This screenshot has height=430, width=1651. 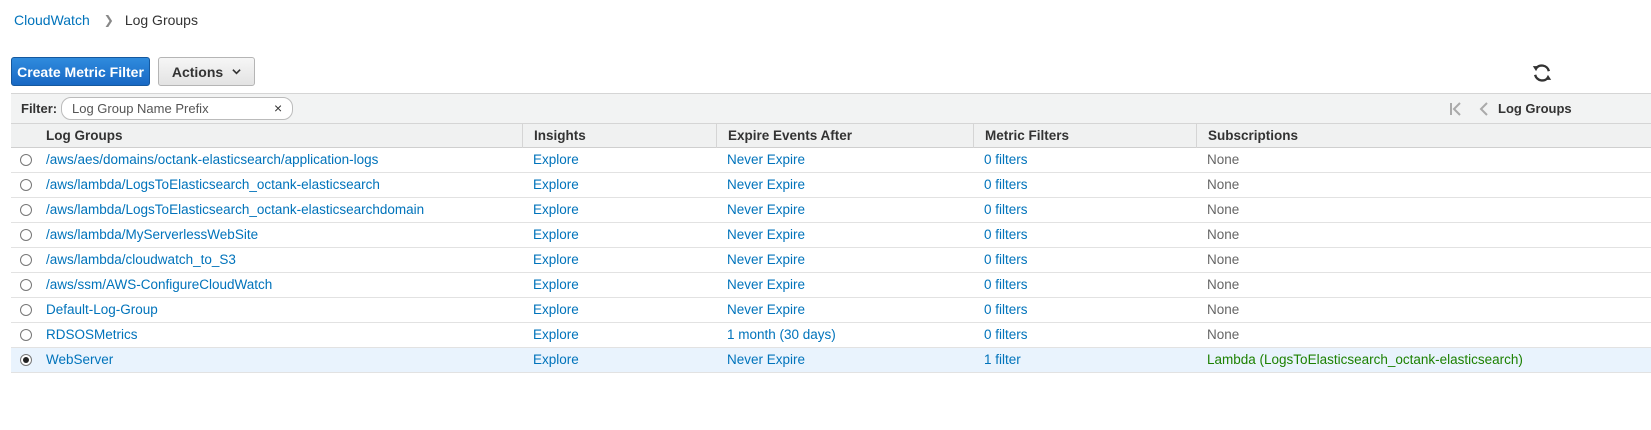 What do you see at coordinates (278, 108) in the screenshot?
I see `close-icon: ×` at bounding box center [278, 108].